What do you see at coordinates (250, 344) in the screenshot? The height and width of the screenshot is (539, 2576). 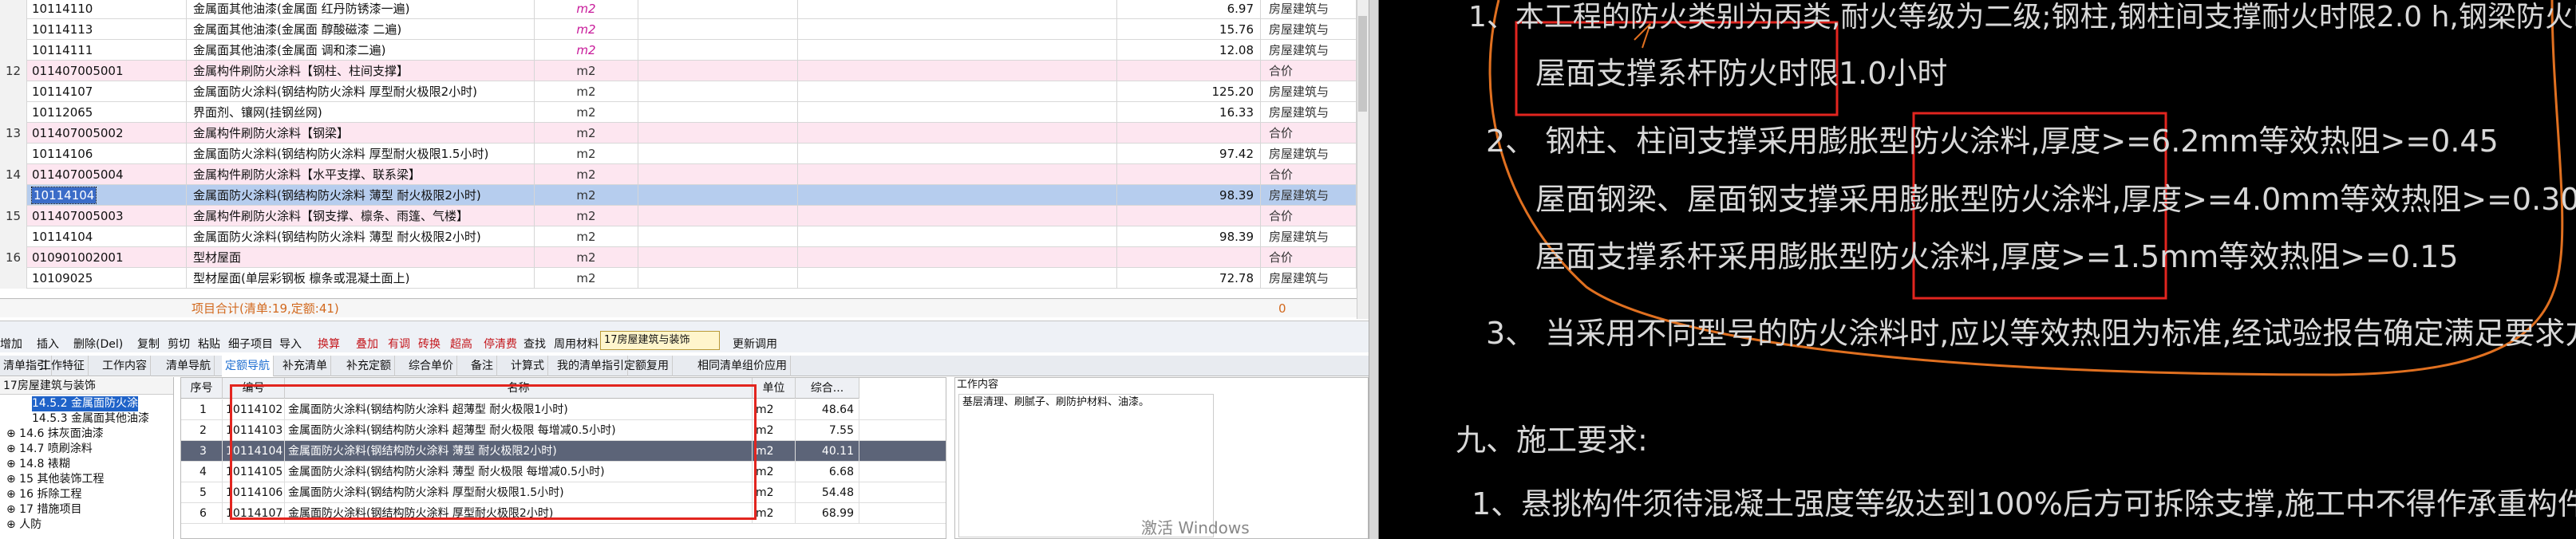 I see `toolbar-button: 细子项目` at bounding box center [250, 344].